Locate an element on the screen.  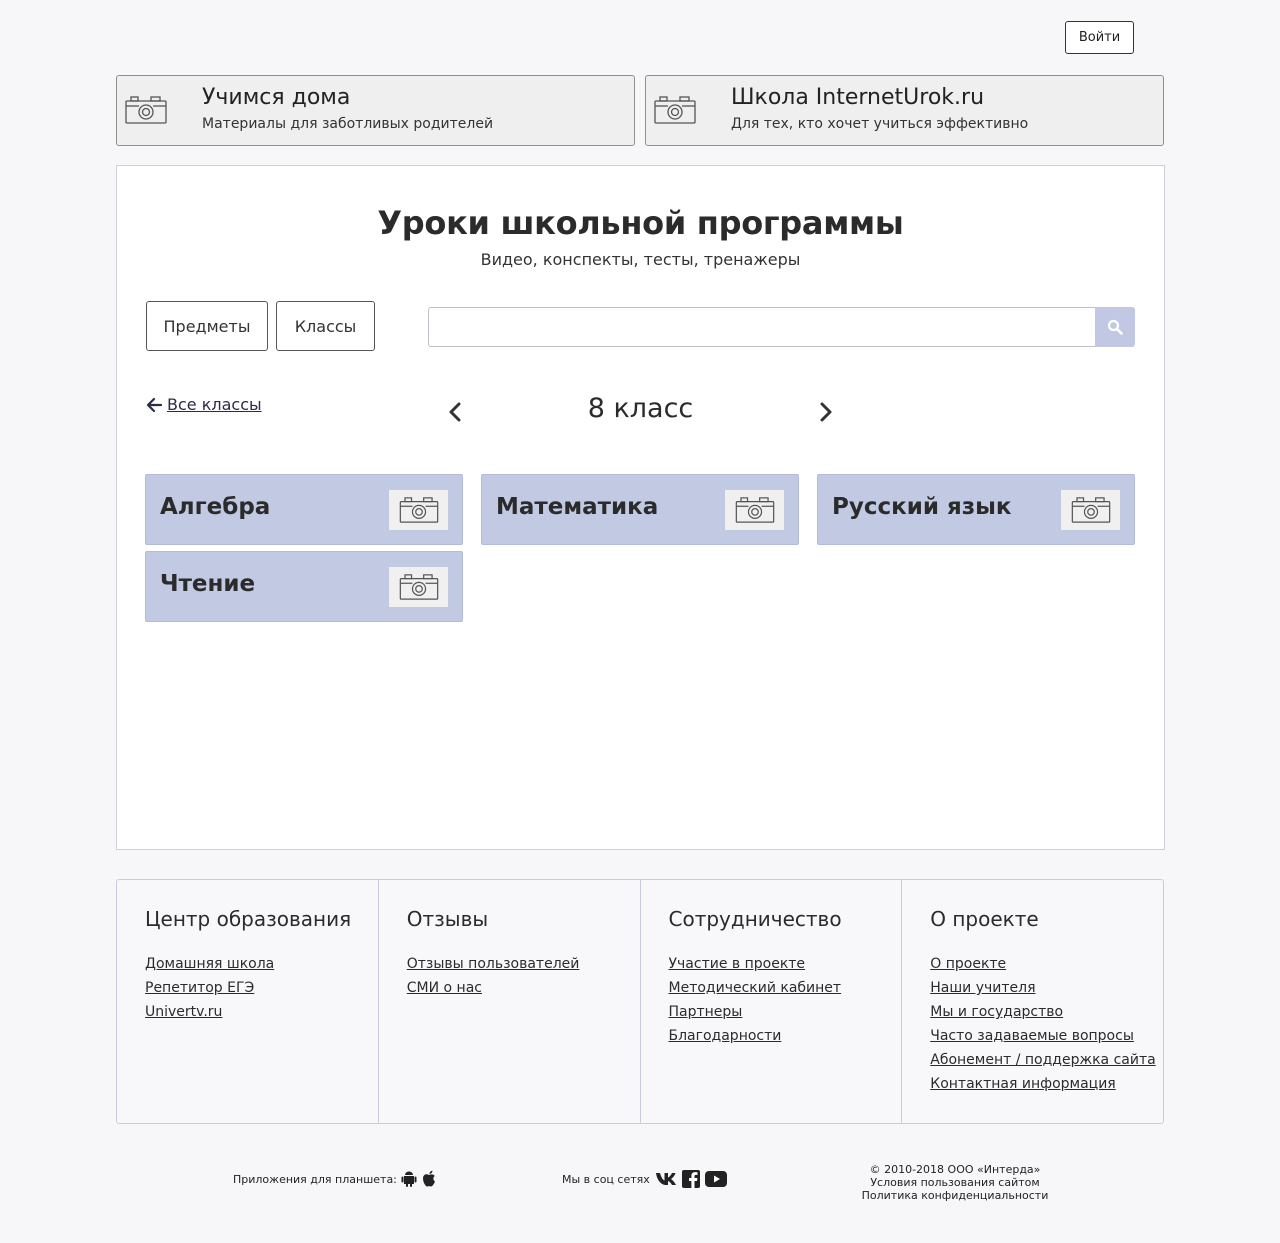
footer-link: Univertv.ru is located at coordinates (261, 1012).